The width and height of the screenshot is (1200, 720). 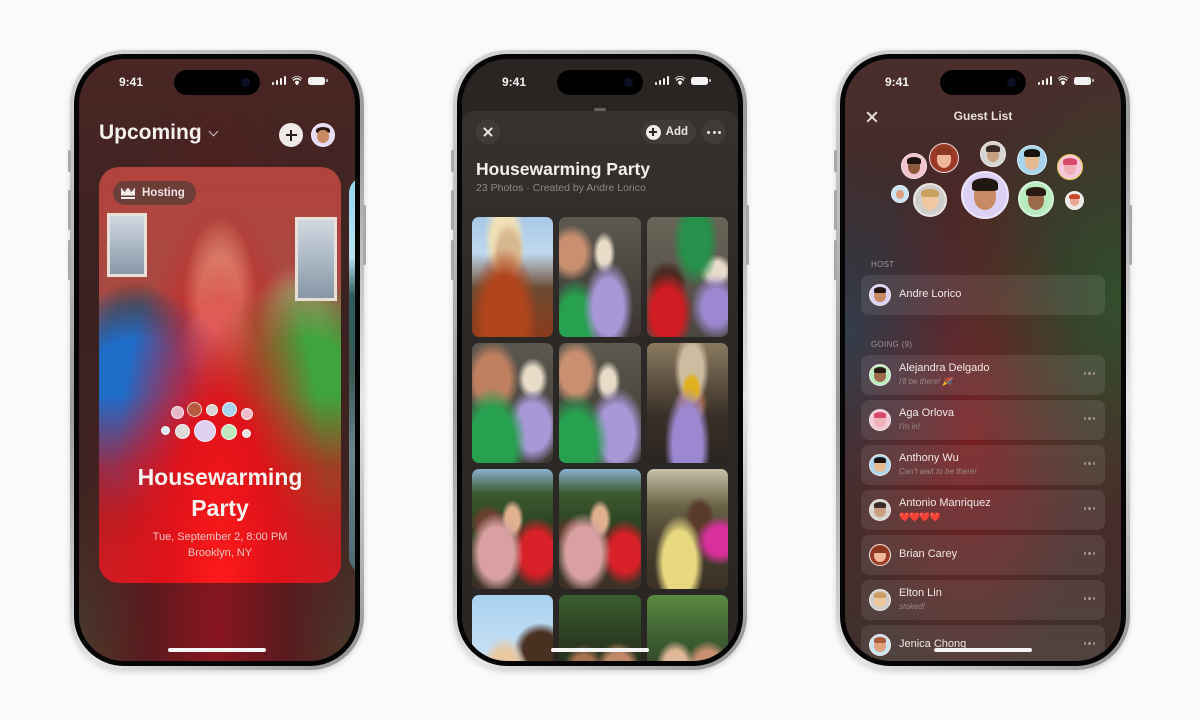 What do you see at coordinates (983, 375) in the screenshot?
I see `guest-row: Alejandra Delgado I'll be there! 🎉` at bounding box center [983, 375].